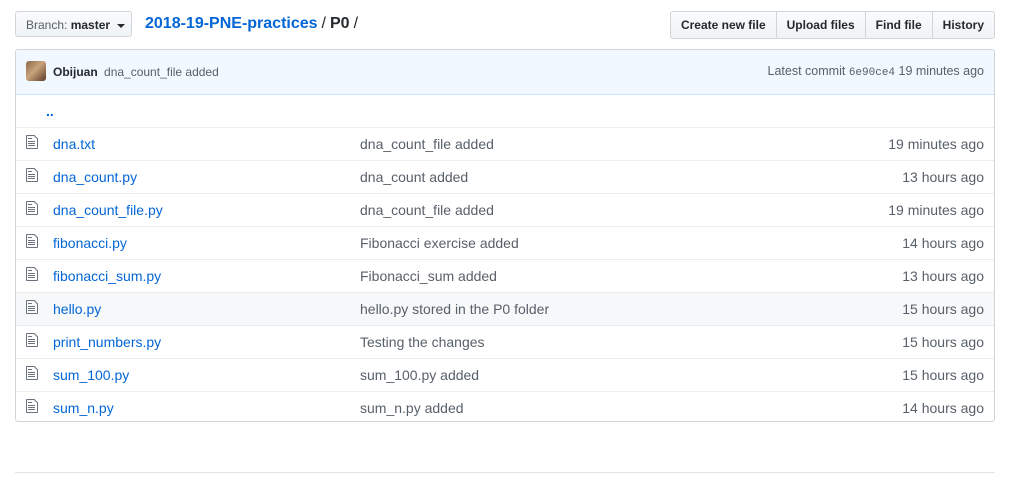 The height and width of the screenshot is (496, 1021). What do you see at coordinates (107, 342) in the screenshot?
I see `file-name-link: print_numbers.py` at bounding box center [107, 342].